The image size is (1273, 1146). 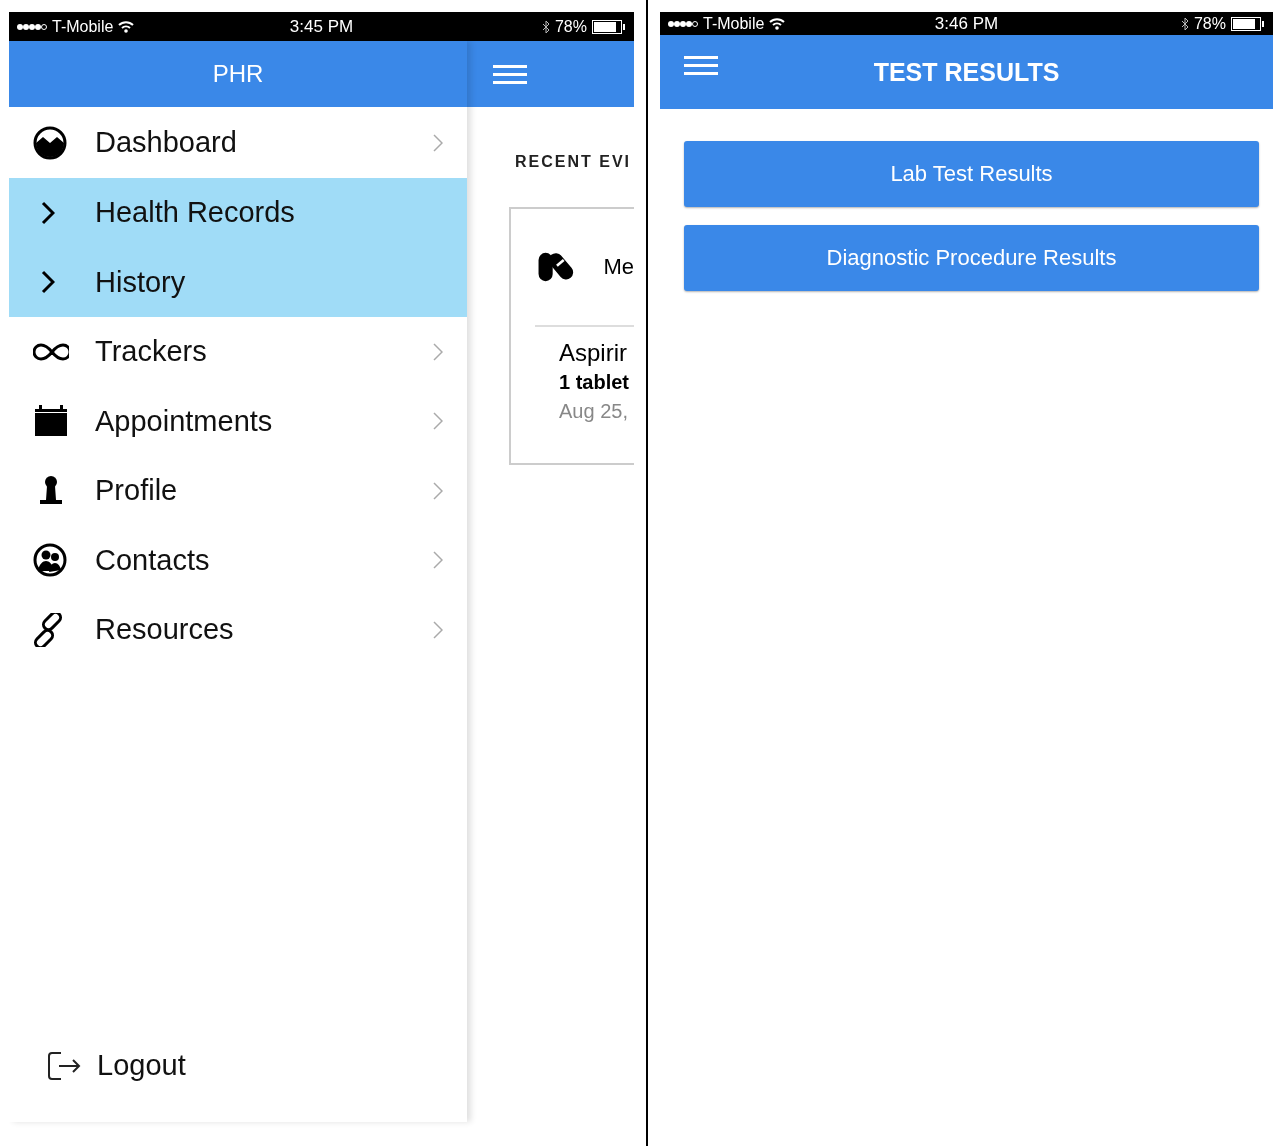 What do you see at coordinates (571, 336) in the screenshot?
I see `event-card: Me Aspirir 1 tablet Aug 25,` at bounding box center [571, 336].